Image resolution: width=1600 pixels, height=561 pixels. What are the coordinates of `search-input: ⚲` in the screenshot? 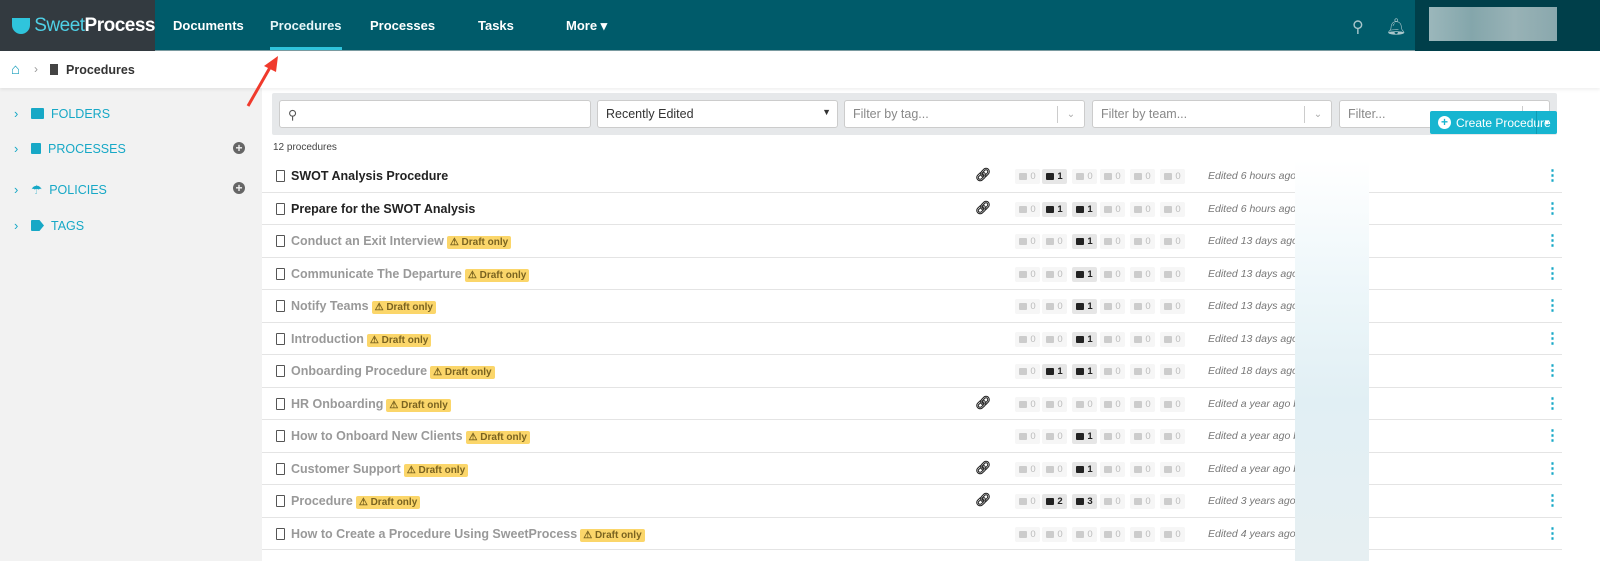 It's located at (435, 114).